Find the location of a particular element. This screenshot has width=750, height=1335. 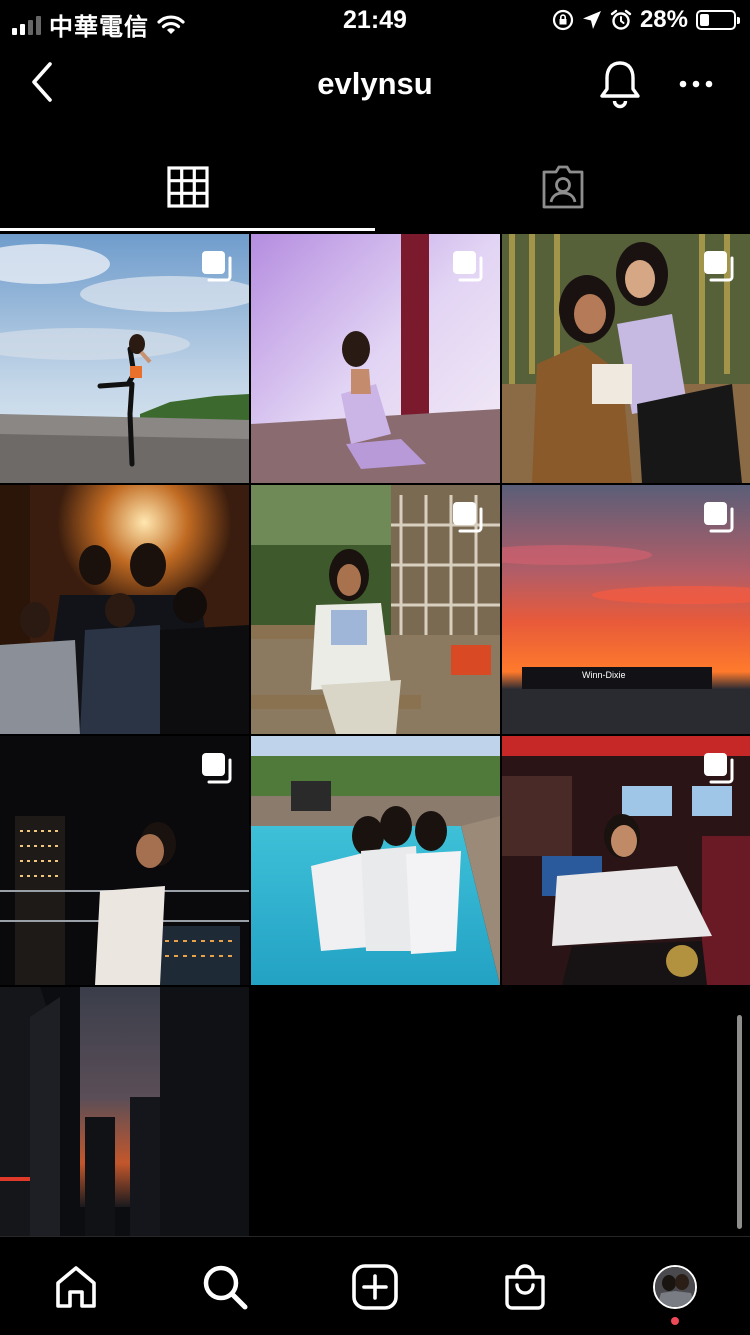

notification-dot is located at coordinates (675, 1321).